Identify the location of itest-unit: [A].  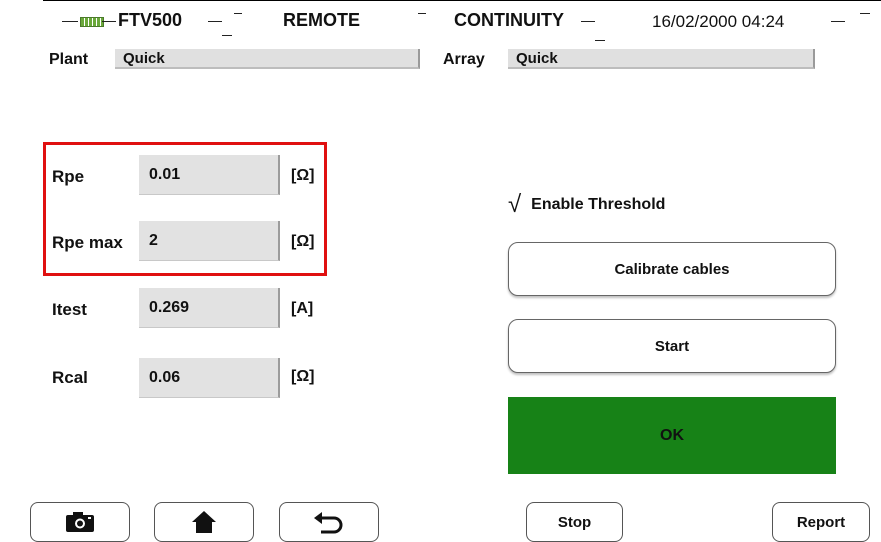
(302, 308).